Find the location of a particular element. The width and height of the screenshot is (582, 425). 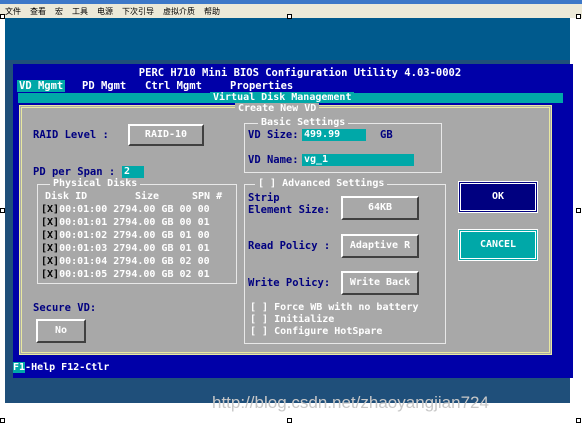

watermark: http://blog.csdn.net/zhaoyangjian724 is located at coordinates (350, 402).